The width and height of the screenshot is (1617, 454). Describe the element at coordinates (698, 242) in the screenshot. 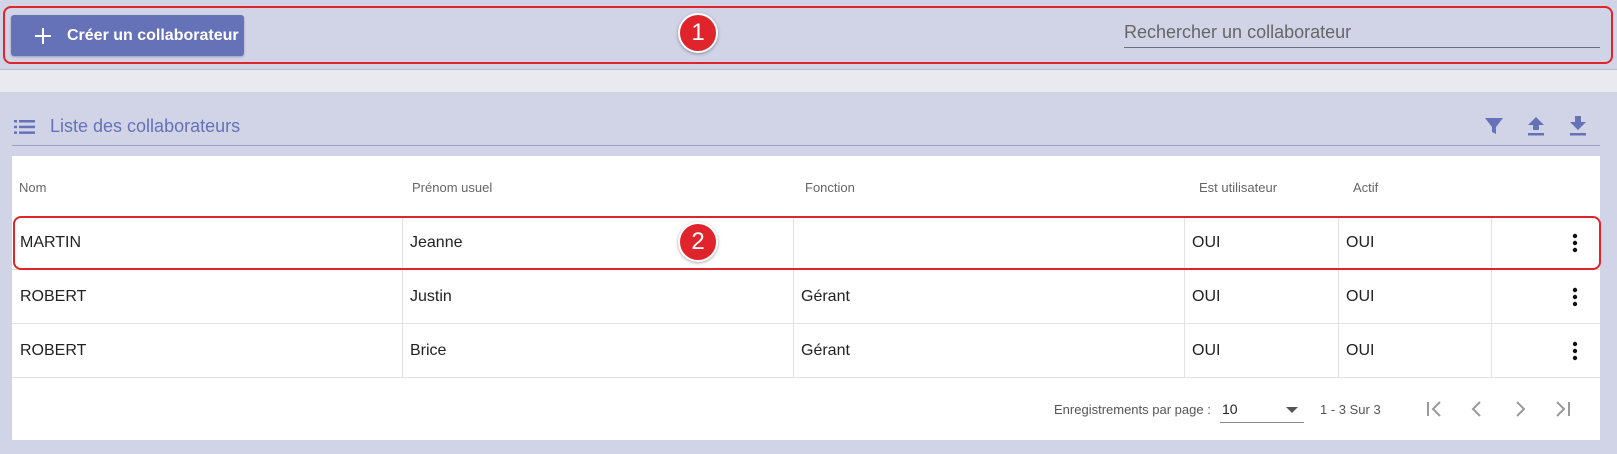

I see `annotation-badge-2: 2` at that location.